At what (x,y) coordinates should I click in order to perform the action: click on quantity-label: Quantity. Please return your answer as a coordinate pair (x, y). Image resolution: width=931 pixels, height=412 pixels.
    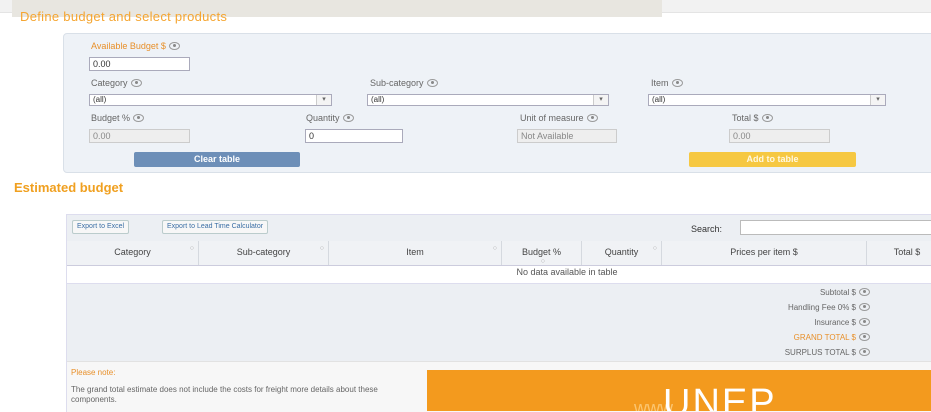
    Looking at the image, I should click on (330, 118).